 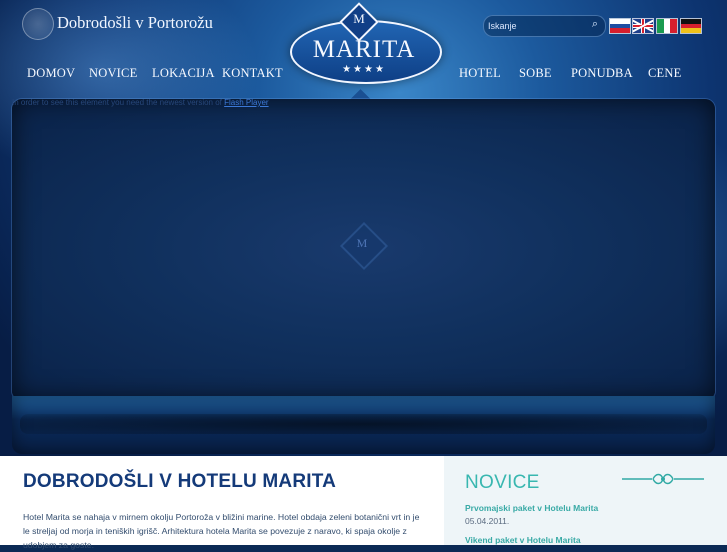 I want to click on nav-contact: KONTAKT, so click(x=252, y=73).